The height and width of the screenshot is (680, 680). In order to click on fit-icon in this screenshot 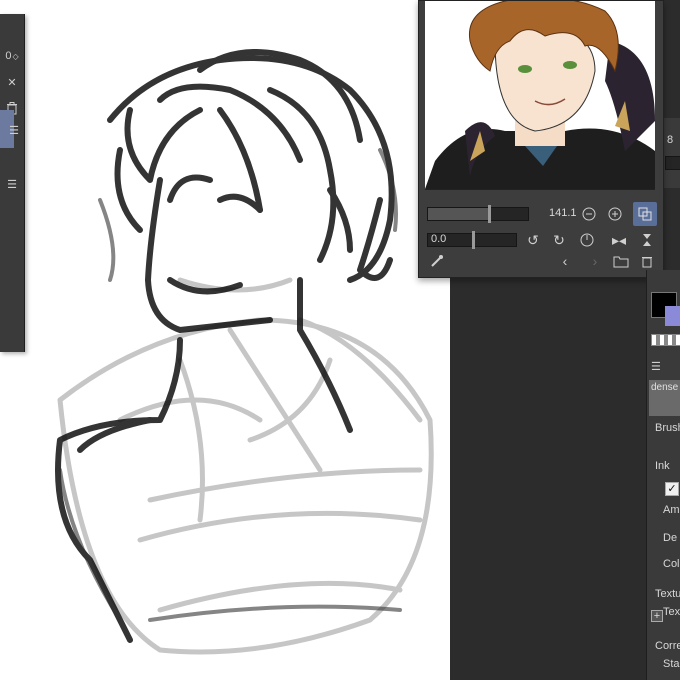, I will do `click(645, 214)`.